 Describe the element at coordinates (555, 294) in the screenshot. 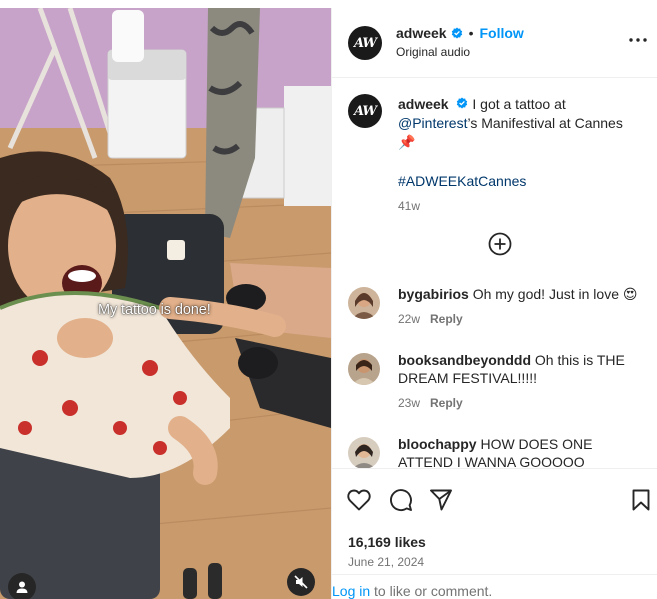

I see `comment-text: Oh my god! Just in love 😍` at that location.